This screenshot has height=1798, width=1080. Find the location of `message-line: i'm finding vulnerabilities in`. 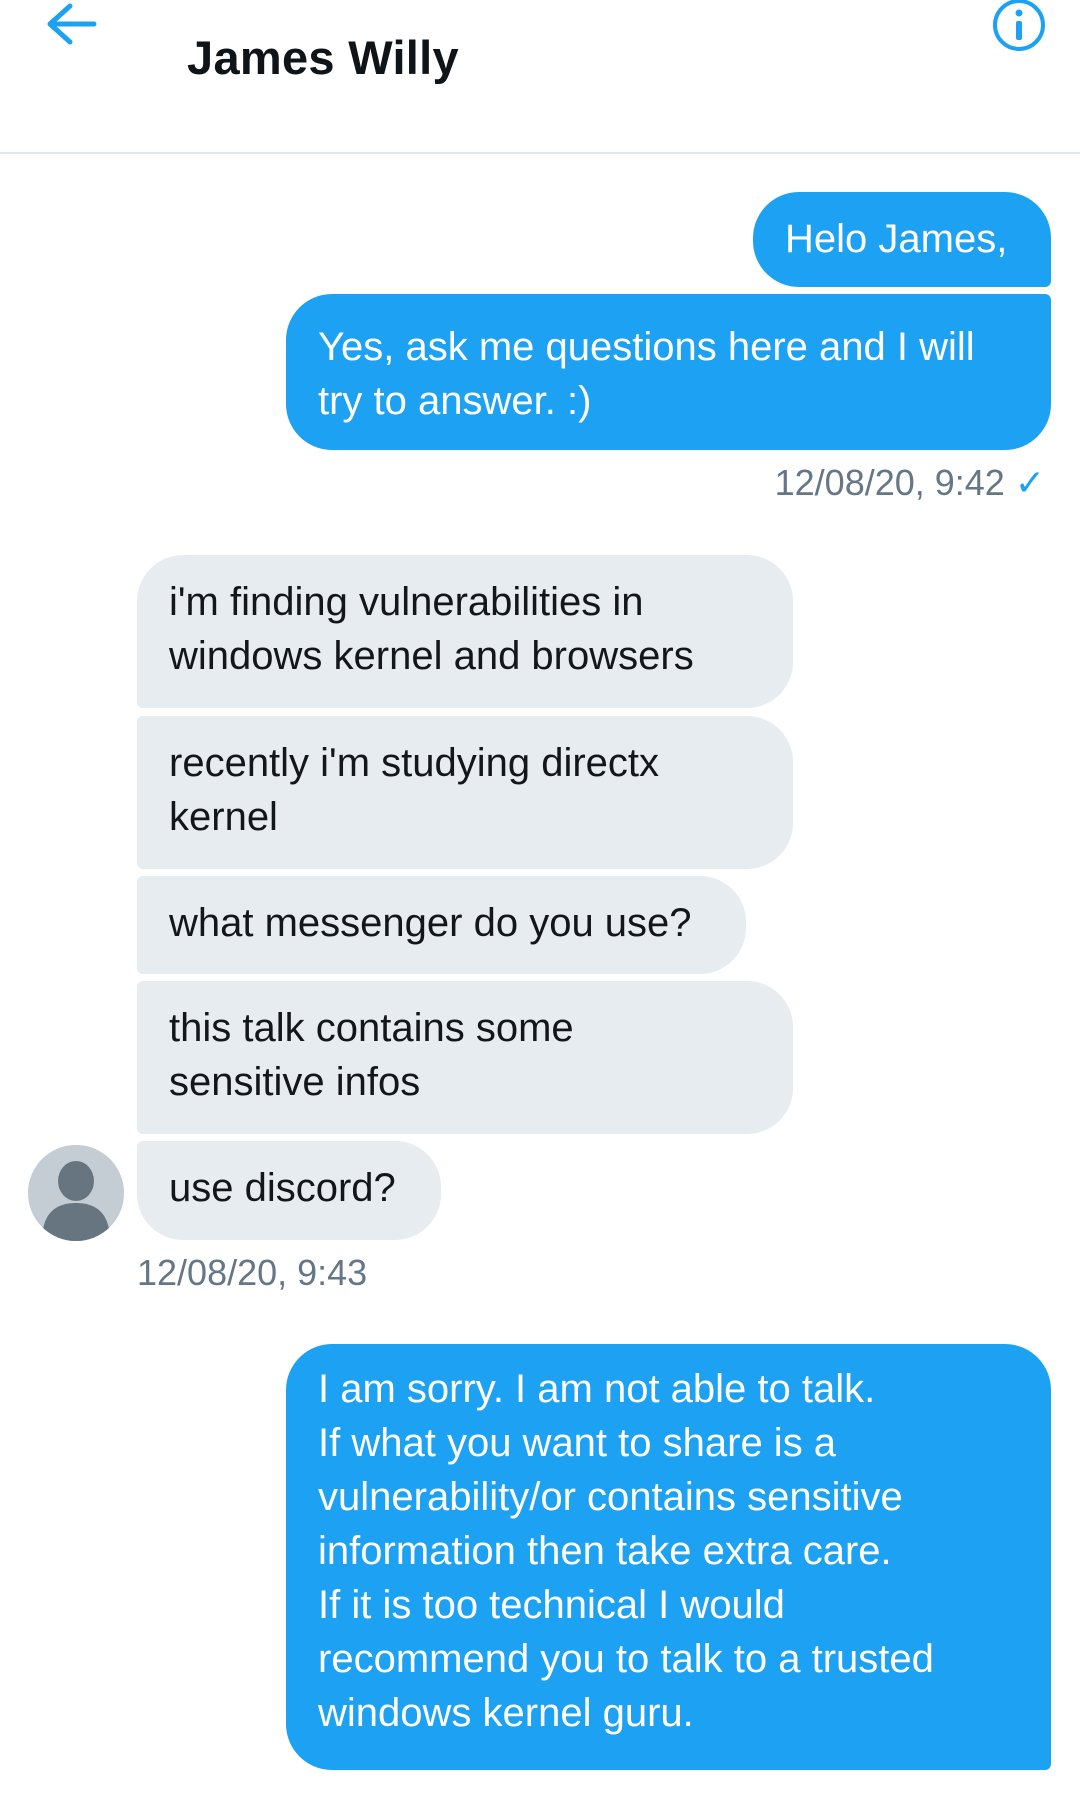

message-line: i'm finding vulnerabilities in is located at coordinates (406, 602).